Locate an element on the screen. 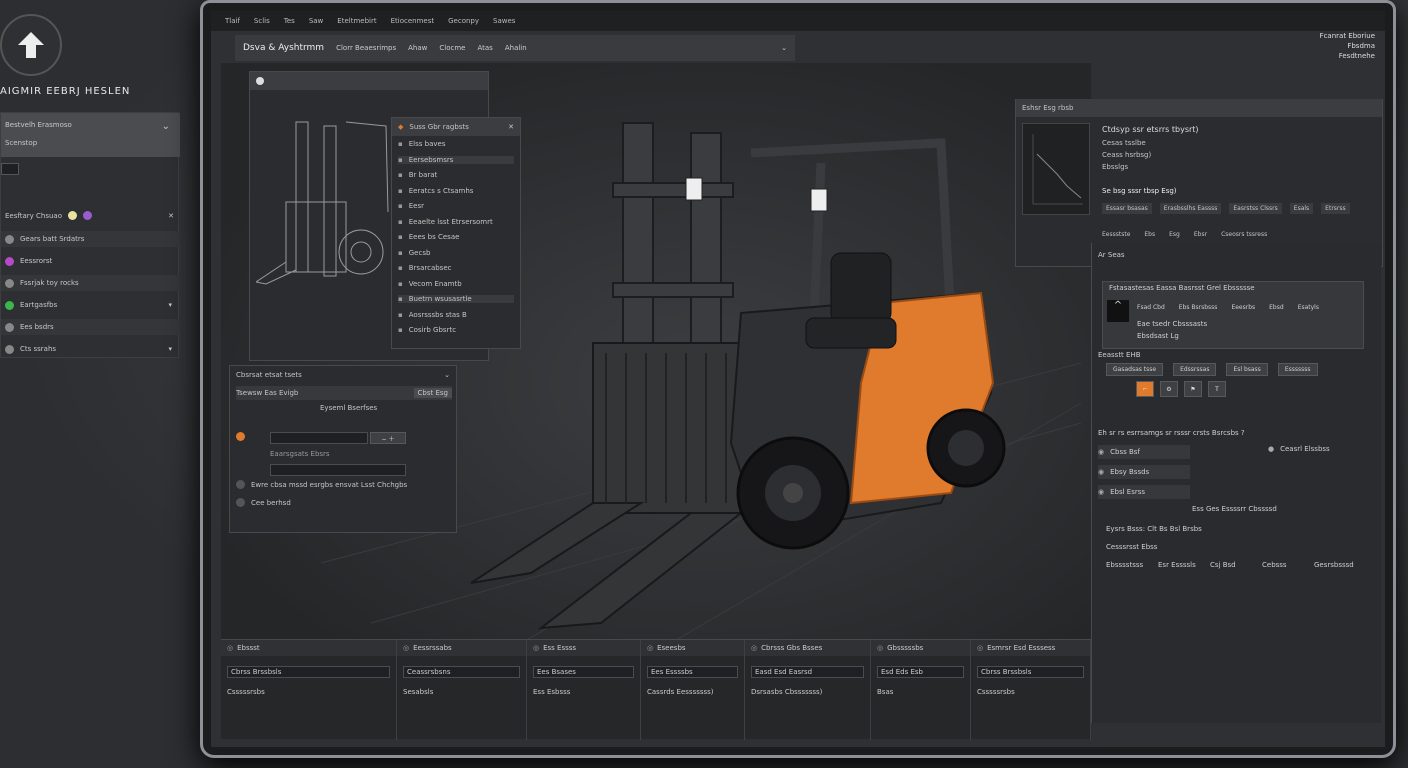  floating-menu-item: ▪ Cosirb Gbsrtc is located at coordinates (456, 330).